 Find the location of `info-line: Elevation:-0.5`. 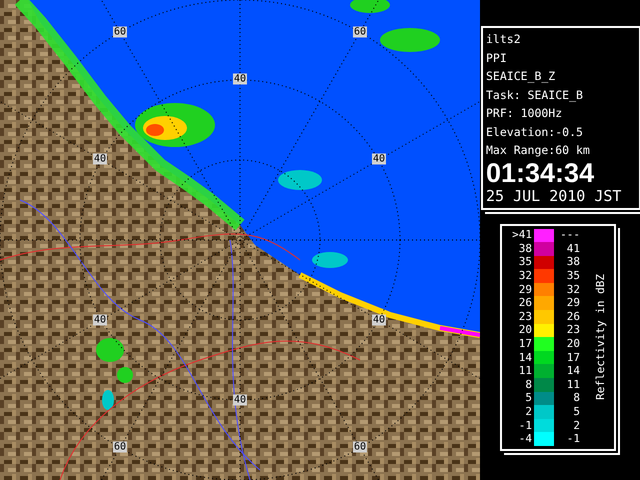

info-line: Elevation:-0.5 is located at coordinates (535, 132).